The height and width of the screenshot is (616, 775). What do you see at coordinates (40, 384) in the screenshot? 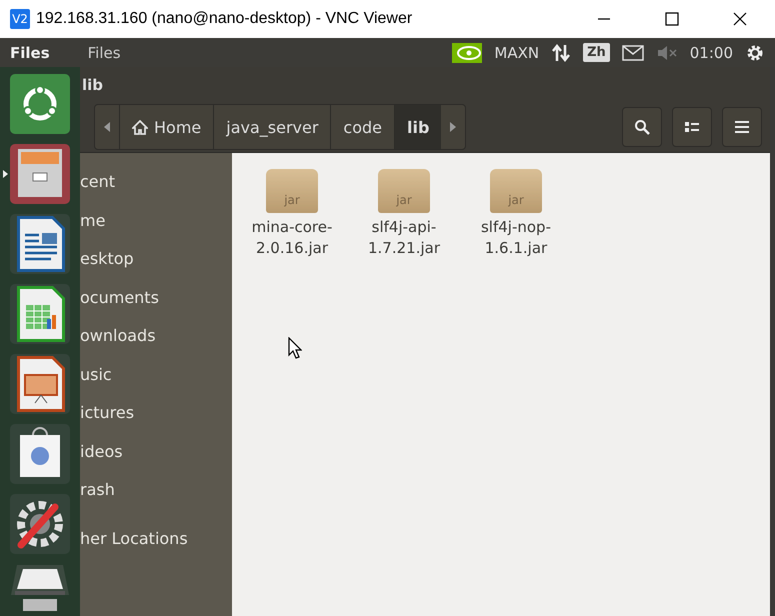
I see `presentation-icon` at bounding box center [40, 384].